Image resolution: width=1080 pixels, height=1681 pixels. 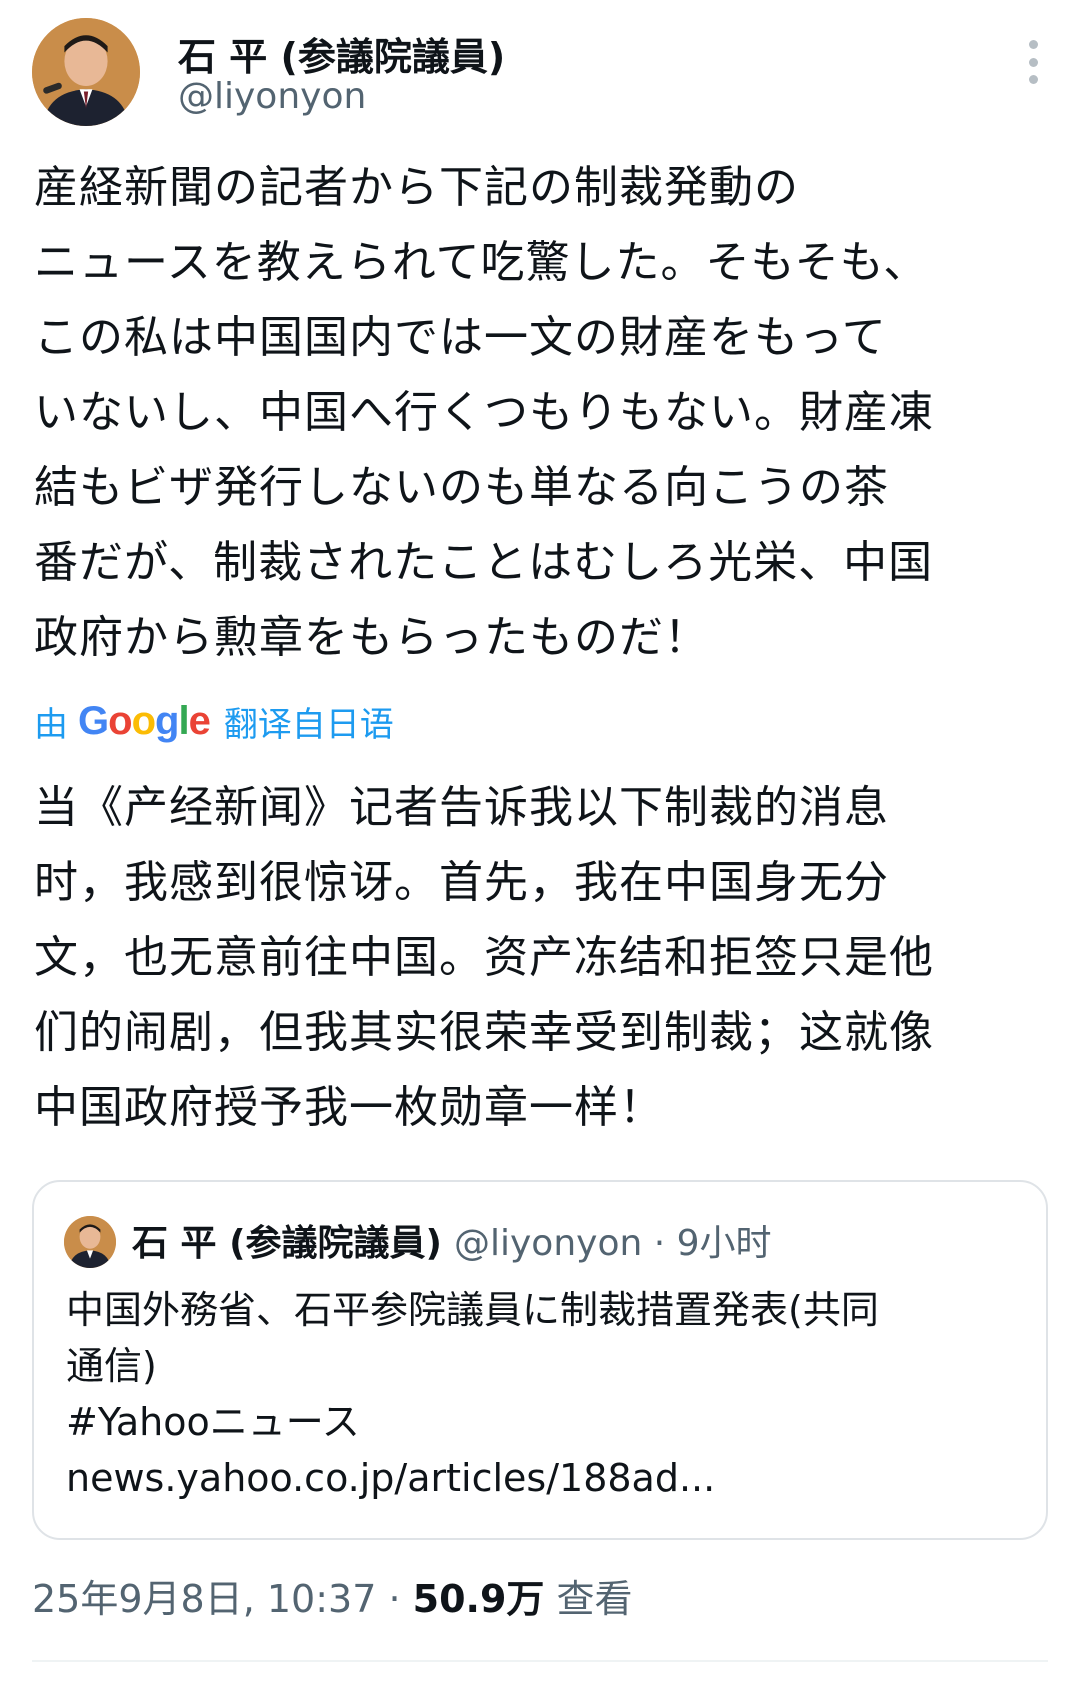 I want to click on translated-text-line: 当《产经新闻》记者告诉我以下制裁的消息, so click(x=461, y=807).